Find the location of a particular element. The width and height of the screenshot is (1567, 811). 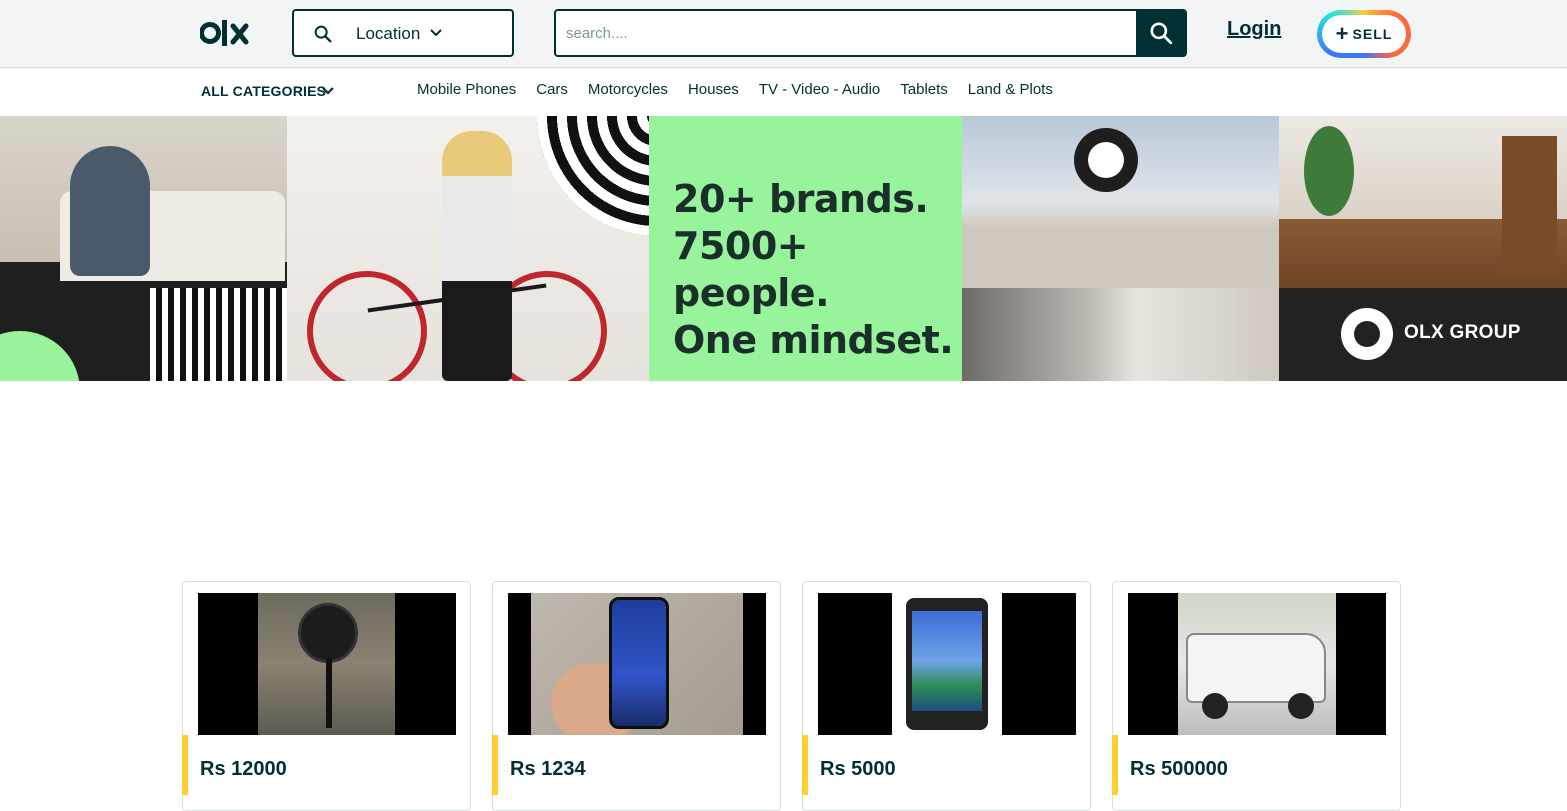

banner-office-photo is located at coordinates (1120, 202).